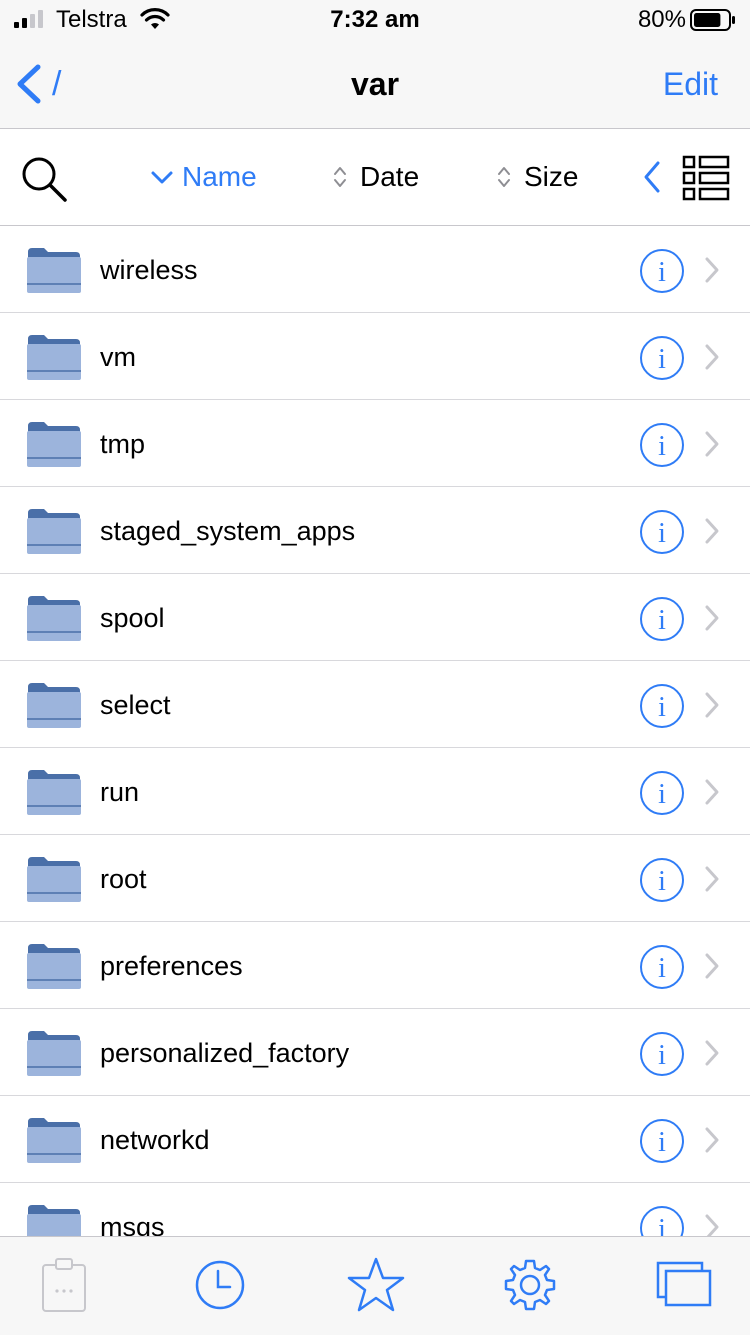 This screenshot has height=1335, width=750. Describe the element at coordinates (123, 879) in the screenshot. I see `file-name: root` at that location.